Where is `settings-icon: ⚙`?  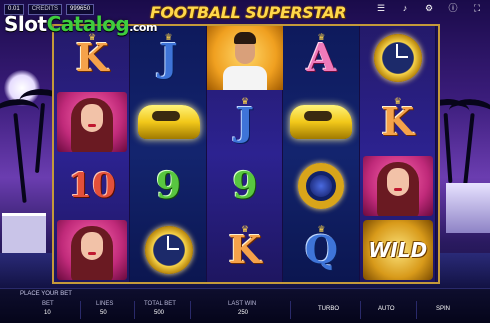
settings-icon: ⚙ is located at coordinates (429, 8).